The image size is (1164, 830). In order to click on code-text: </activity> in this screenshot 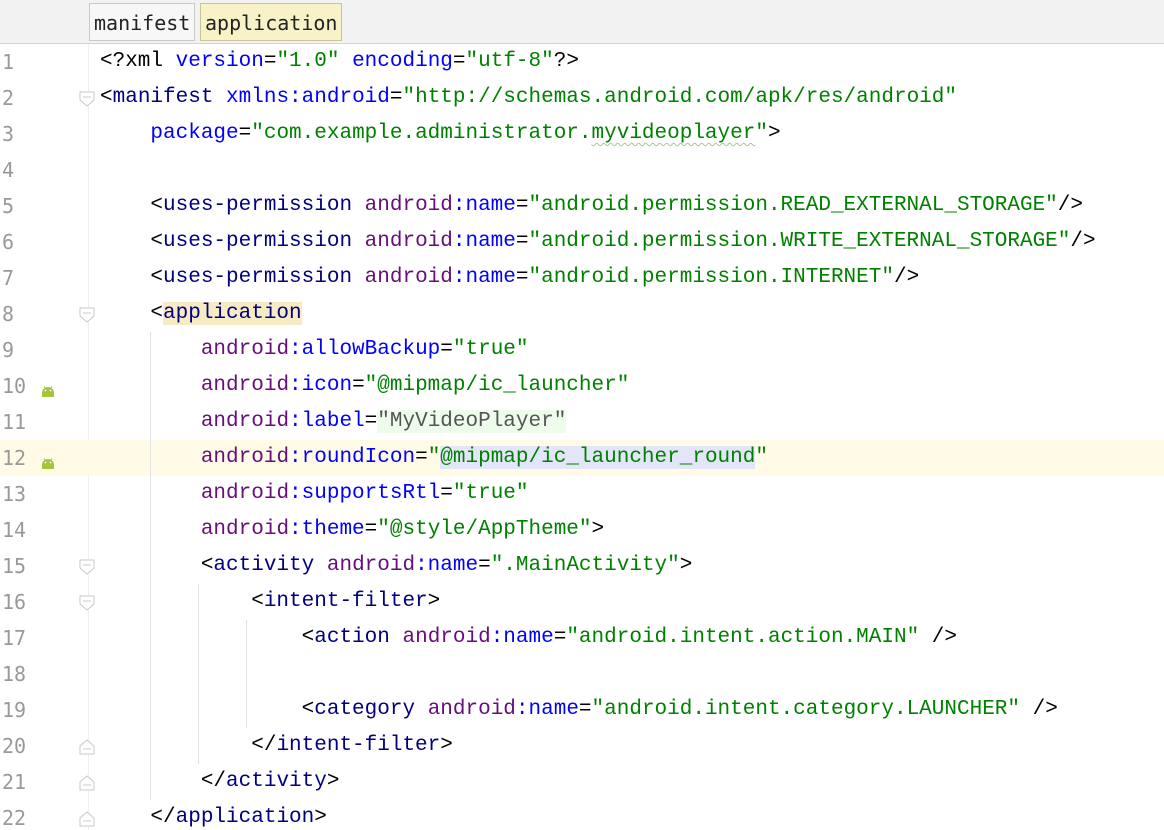, I will do `click(220, 782)`.